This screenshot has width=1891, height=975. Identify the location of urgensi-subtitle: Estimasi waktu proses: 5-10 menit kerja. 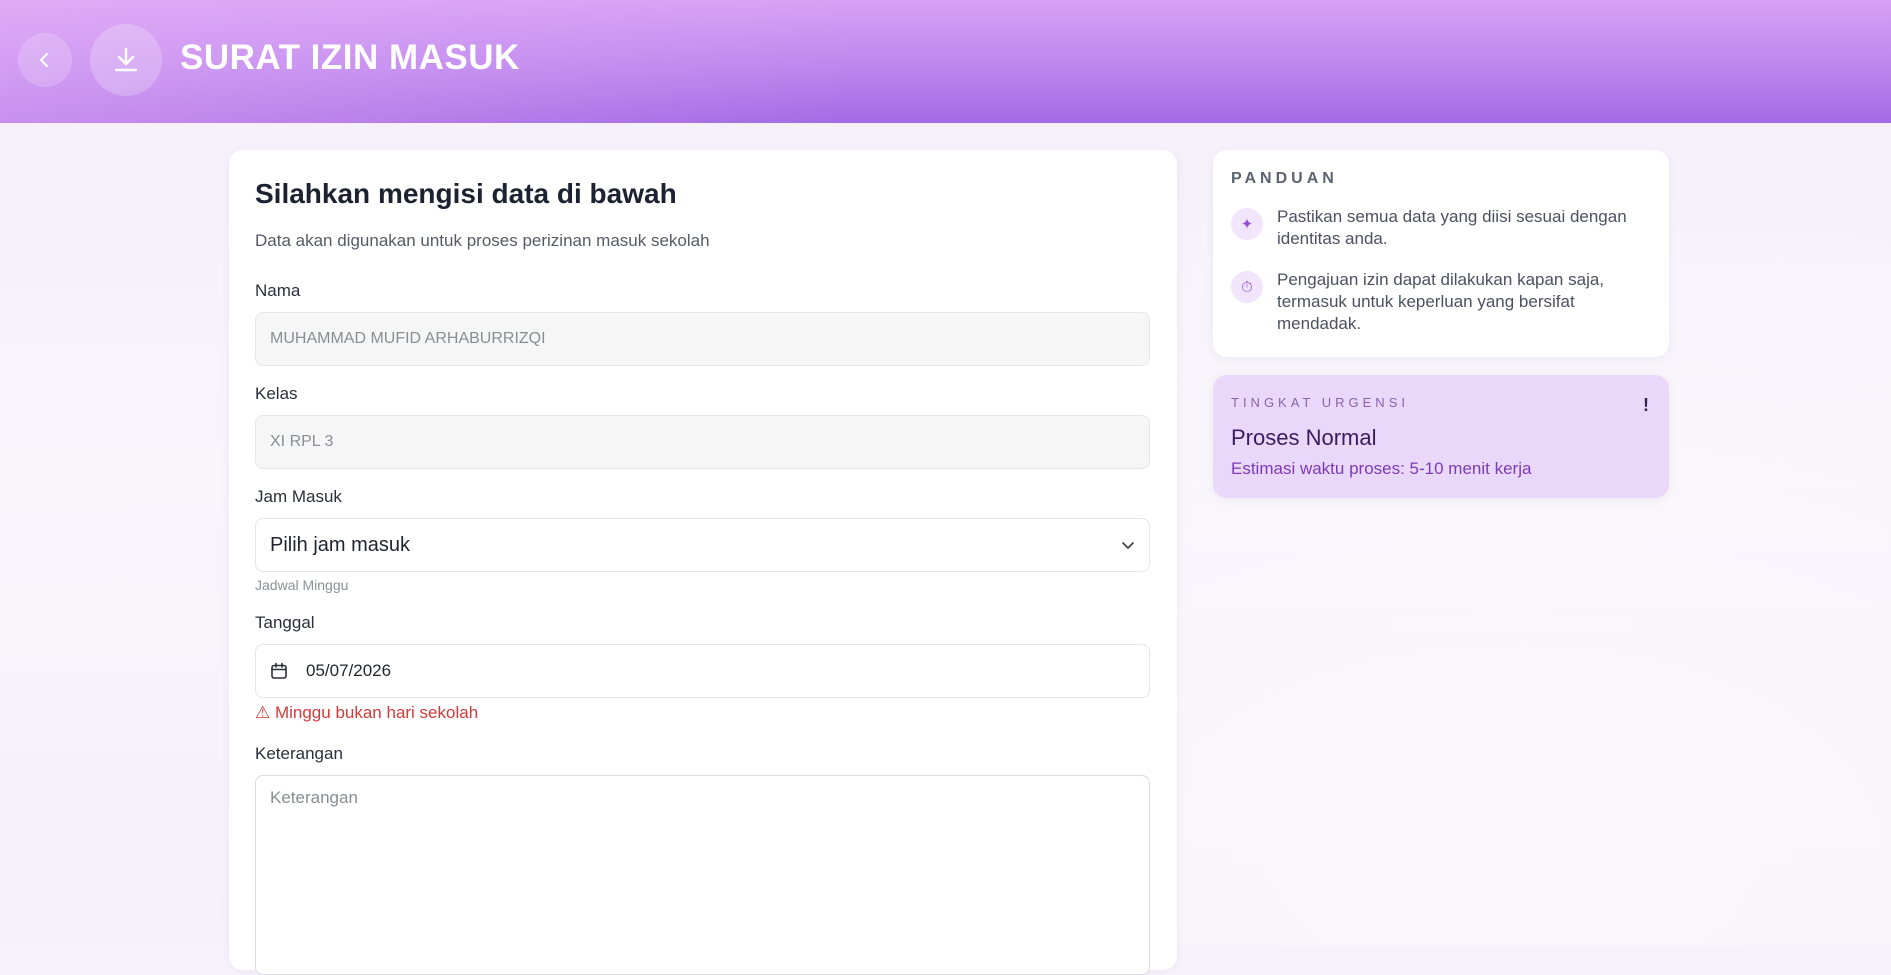
(1381, 468).